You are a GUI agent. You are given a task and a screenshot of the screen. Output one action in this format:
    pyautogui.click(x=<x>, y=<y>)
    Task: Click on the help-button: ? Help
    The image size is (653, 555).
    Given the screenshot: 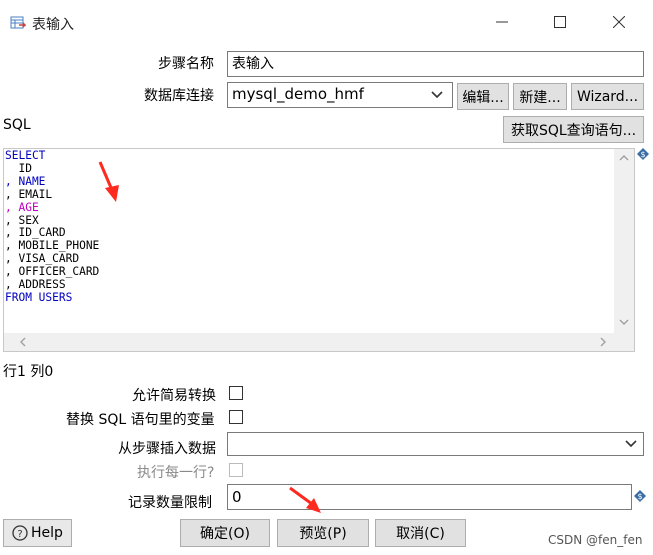 What is the action you would take?
    pyautogui.click(x=37, y=533)
    